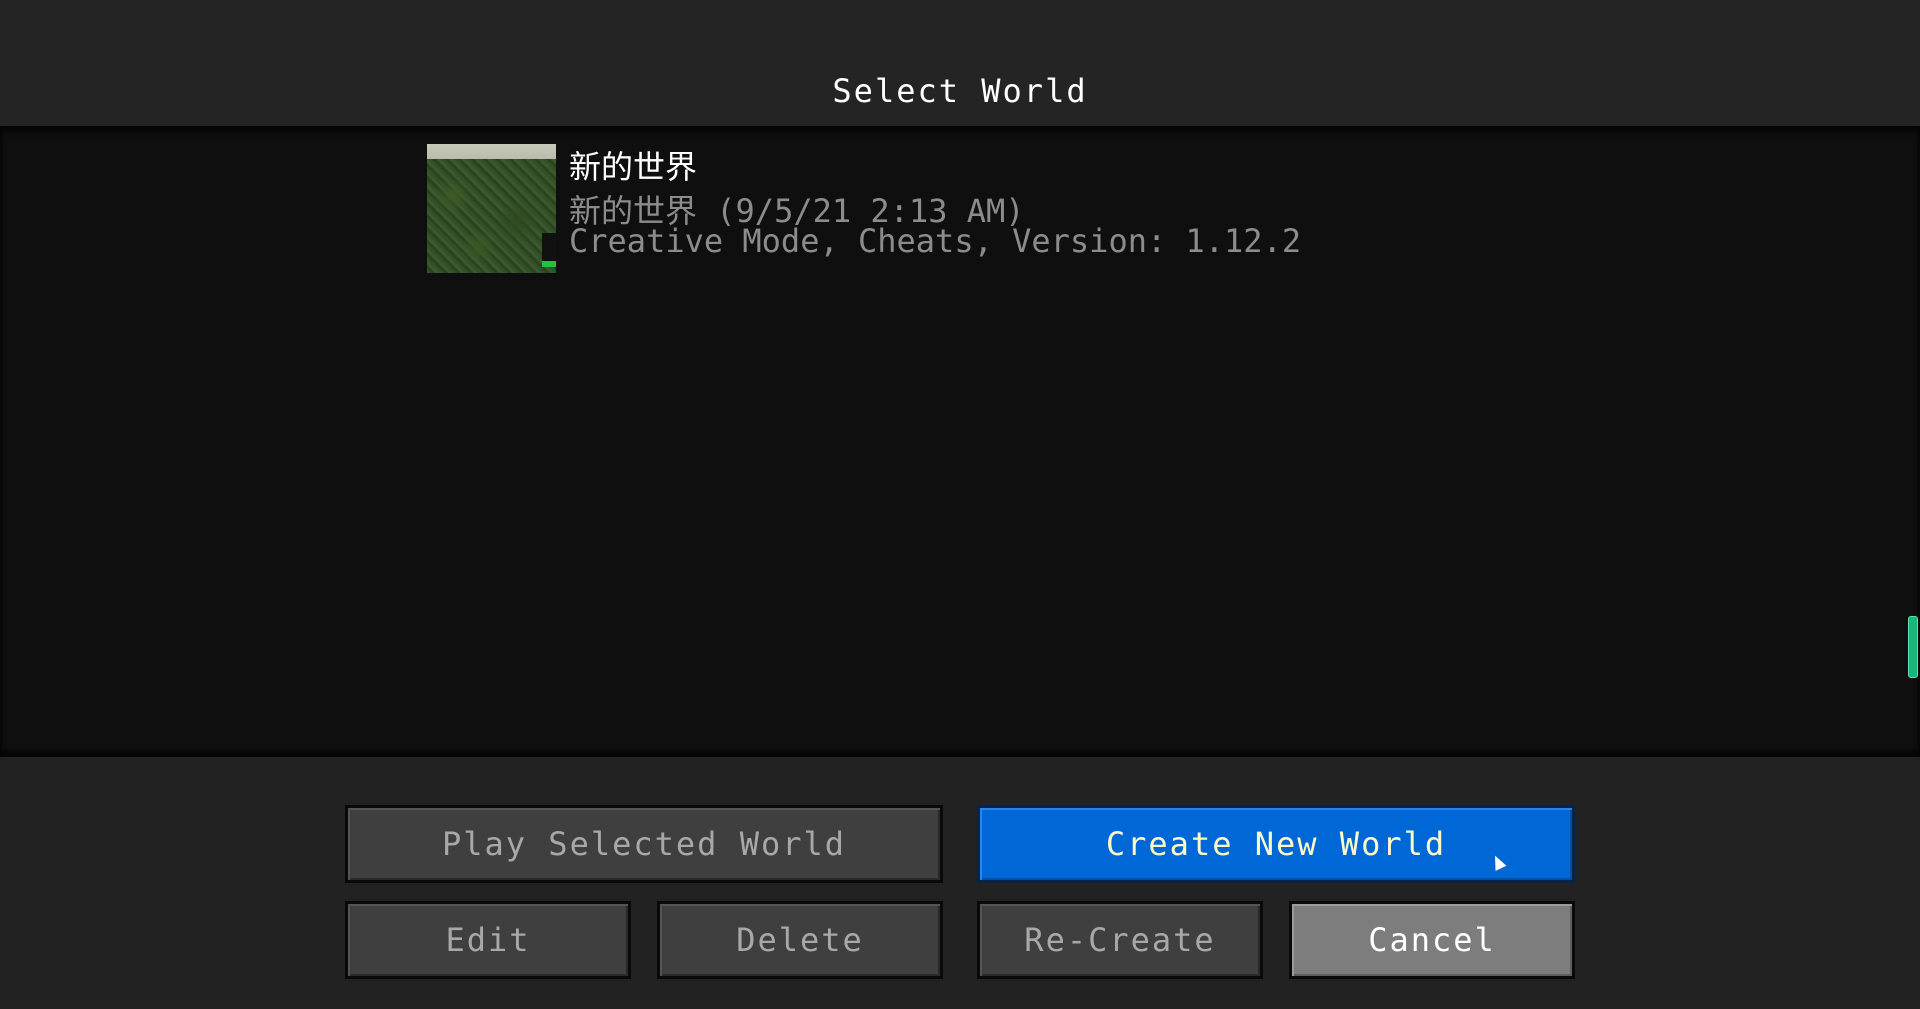  What do you see at coordinates (644, 844) in the screenshot?
I see `play-selected-world-button: Play Selected World` at bounding box center [644, 844].